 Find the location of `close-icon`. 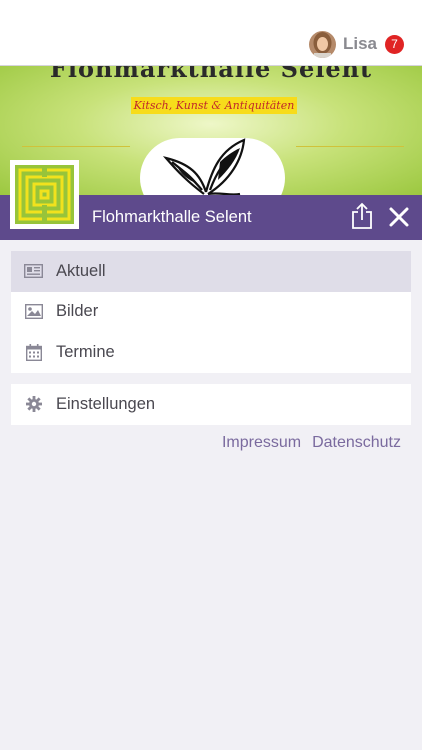

close-icon is located at coordinates (399, 217).